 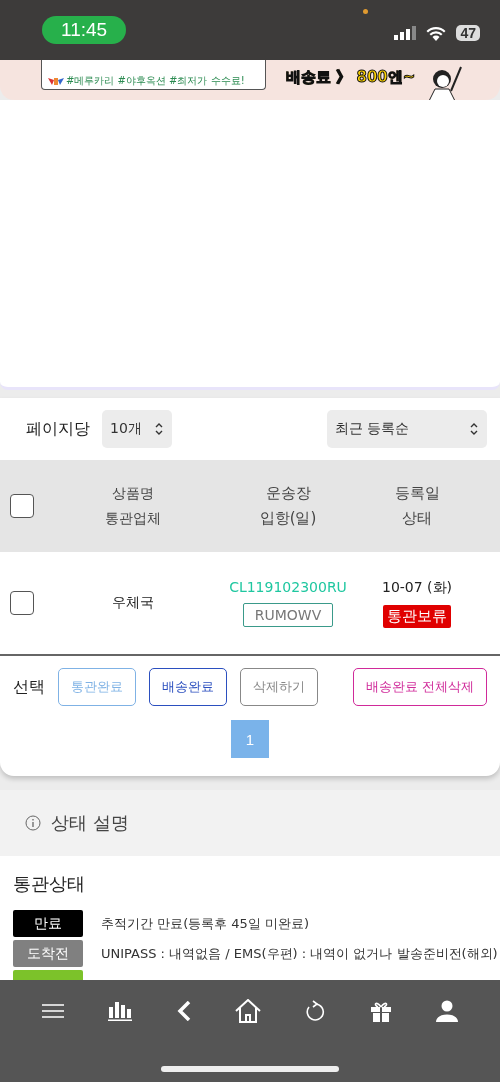 I want to click on refresh-icon, so click(x=315, y=1011).